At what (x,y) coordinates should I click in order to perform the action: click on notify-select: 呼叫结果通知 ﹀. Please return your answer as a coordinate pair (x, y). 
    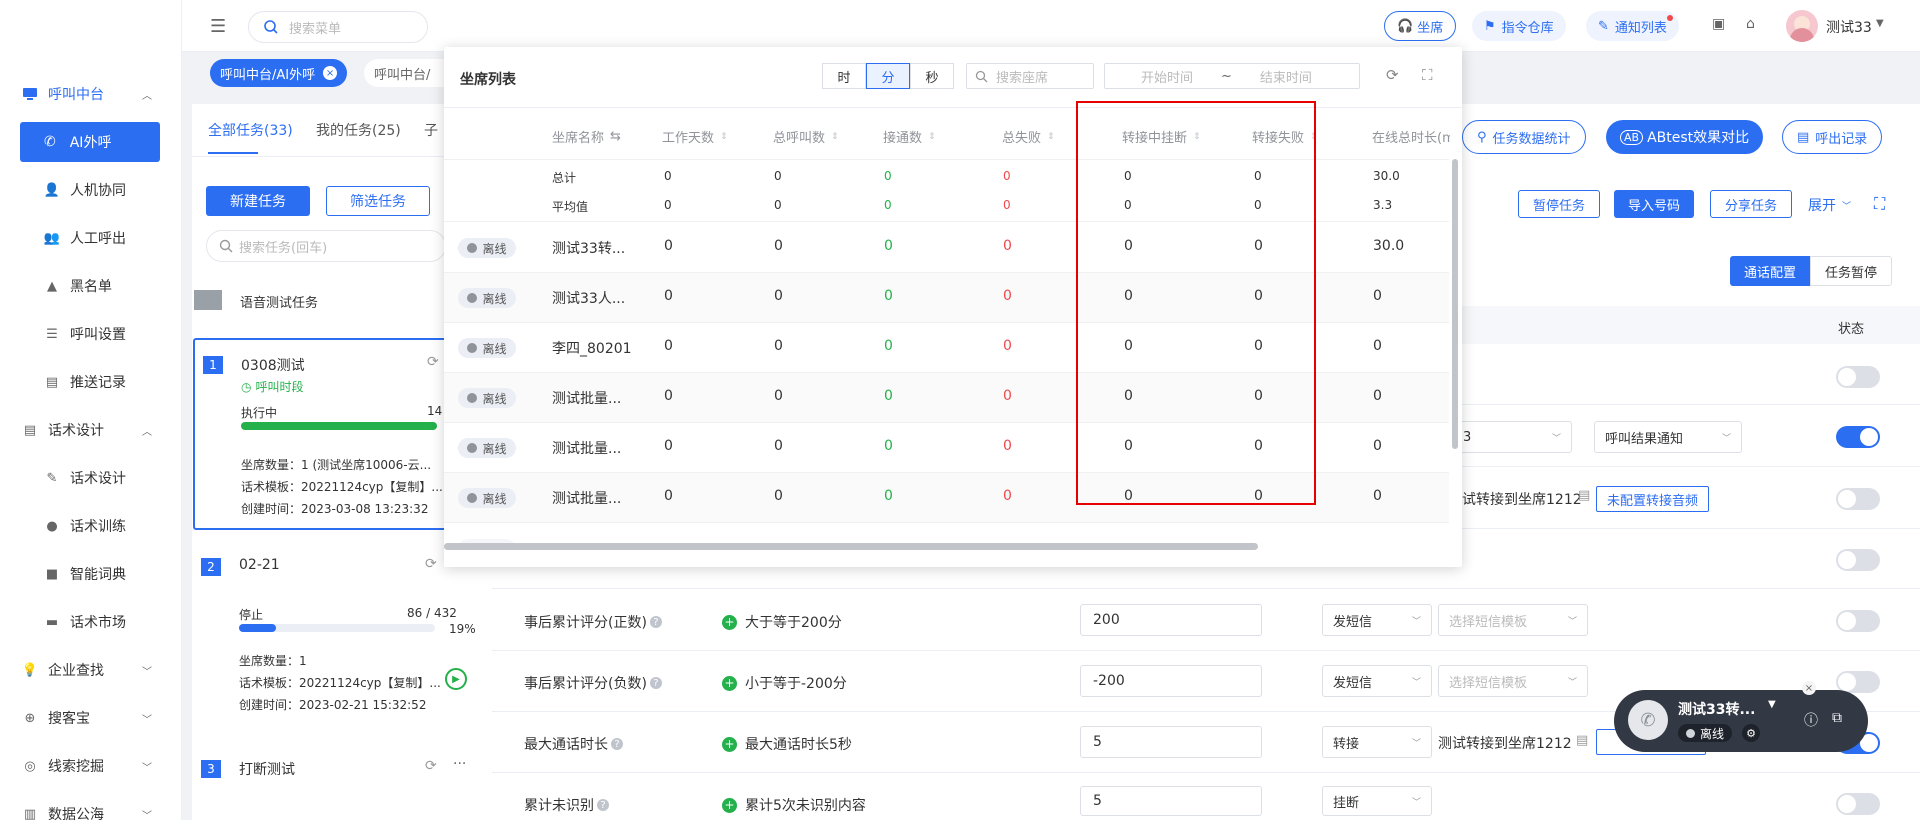
    Looking at the image, I should click on (1668, 437).